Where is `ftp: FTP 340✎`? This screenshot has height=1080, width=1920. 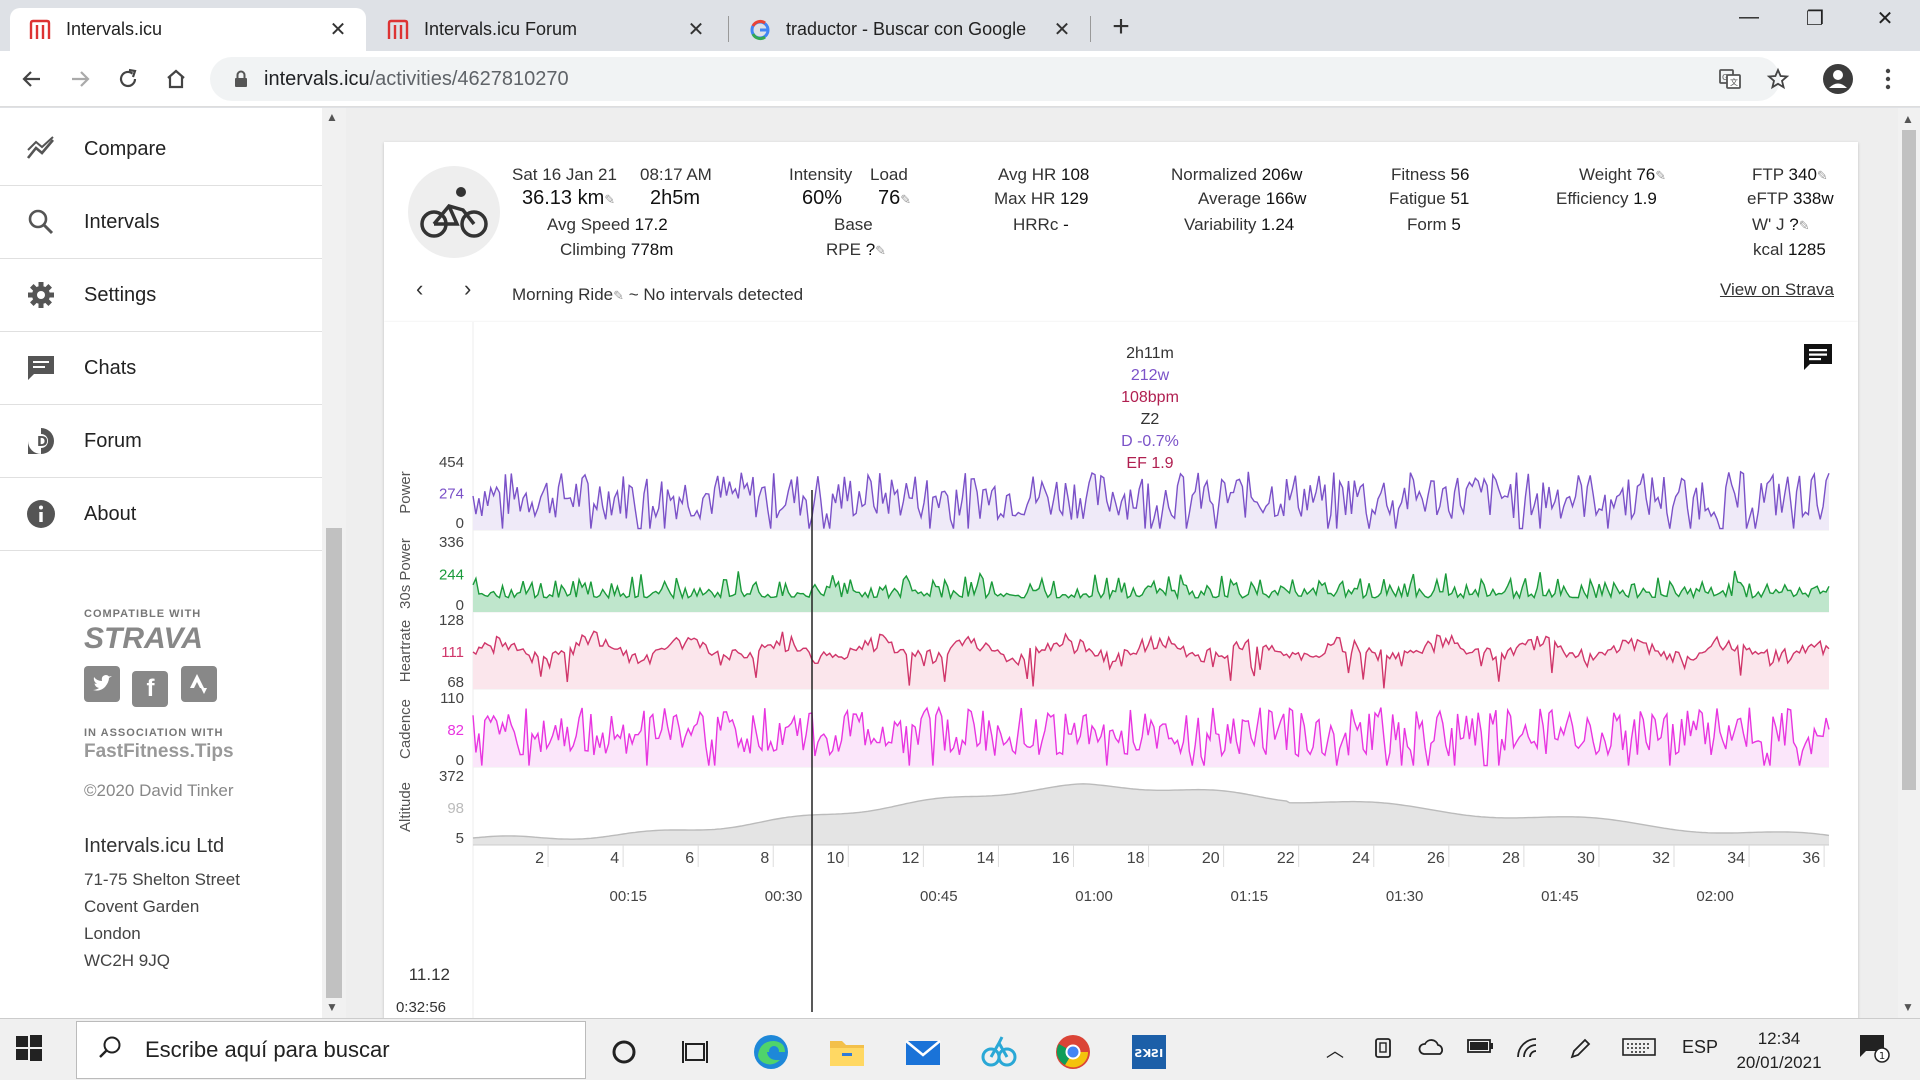 ftp: FTP 340✎ is located at coordinates (1790, 175).